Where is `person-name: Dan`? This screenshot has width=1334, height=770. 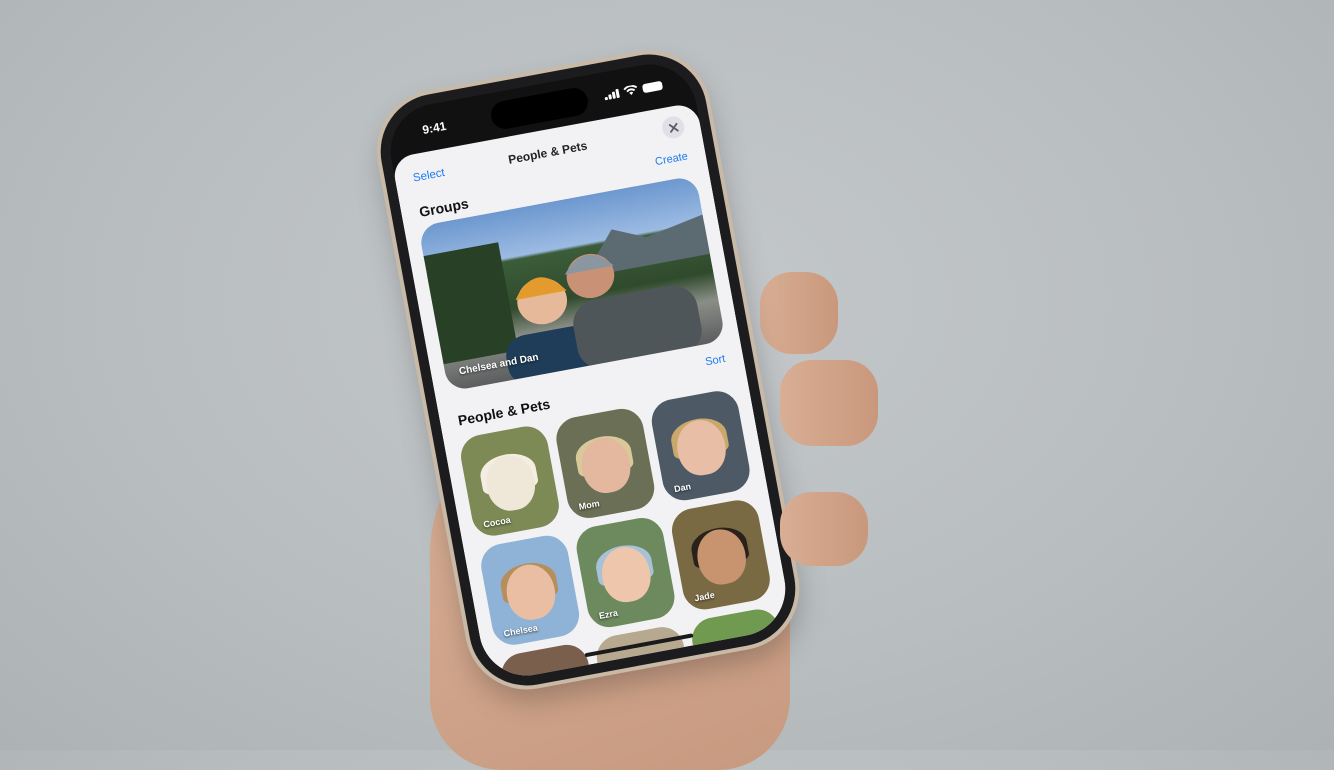 person-name: Dan is located at coordinates (682, 488).